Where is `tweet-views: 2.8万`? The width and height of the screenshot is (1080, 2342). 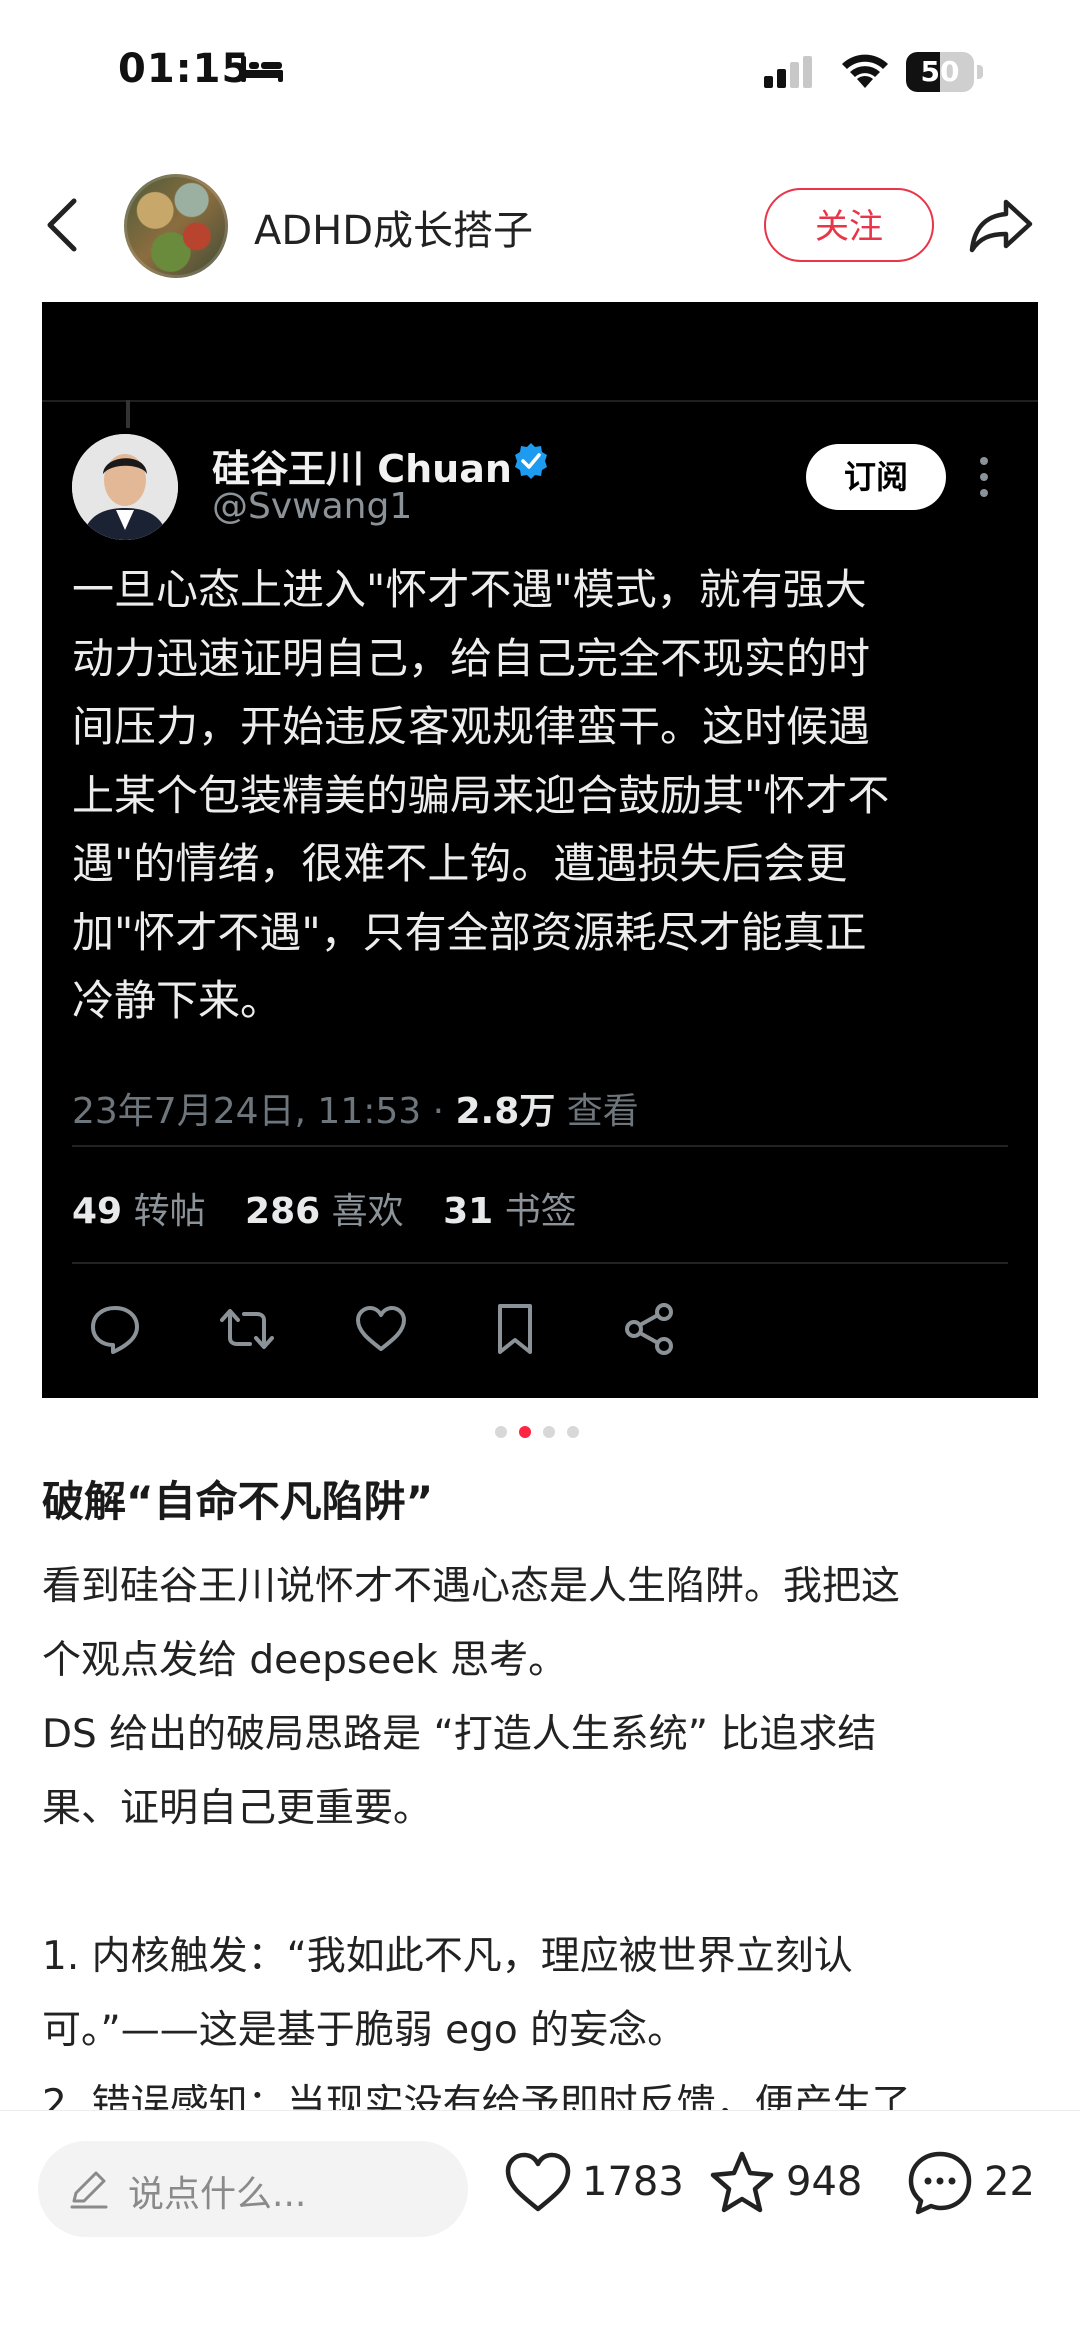 tweet-views: 2.8万 is located at coordinates (505, 1111).